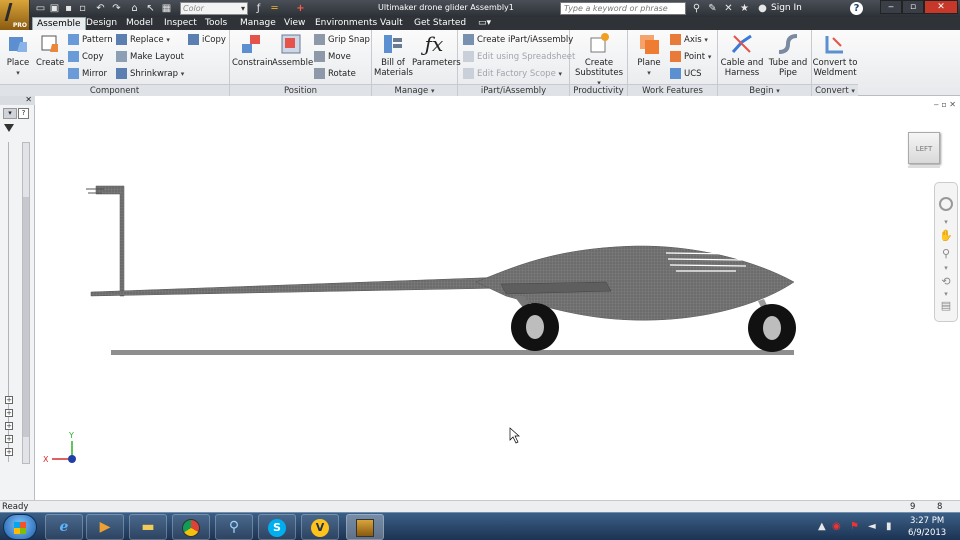 The height and width of the screenshot is (540, 960). I want to click on mirror-button: Mirror, so click(87, 74).